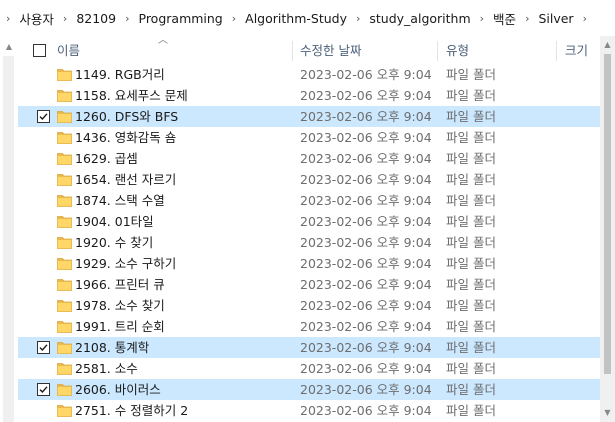 The image size is (615, 422). I want to click on file-name: 2108. 통계학, so click(112, 347).